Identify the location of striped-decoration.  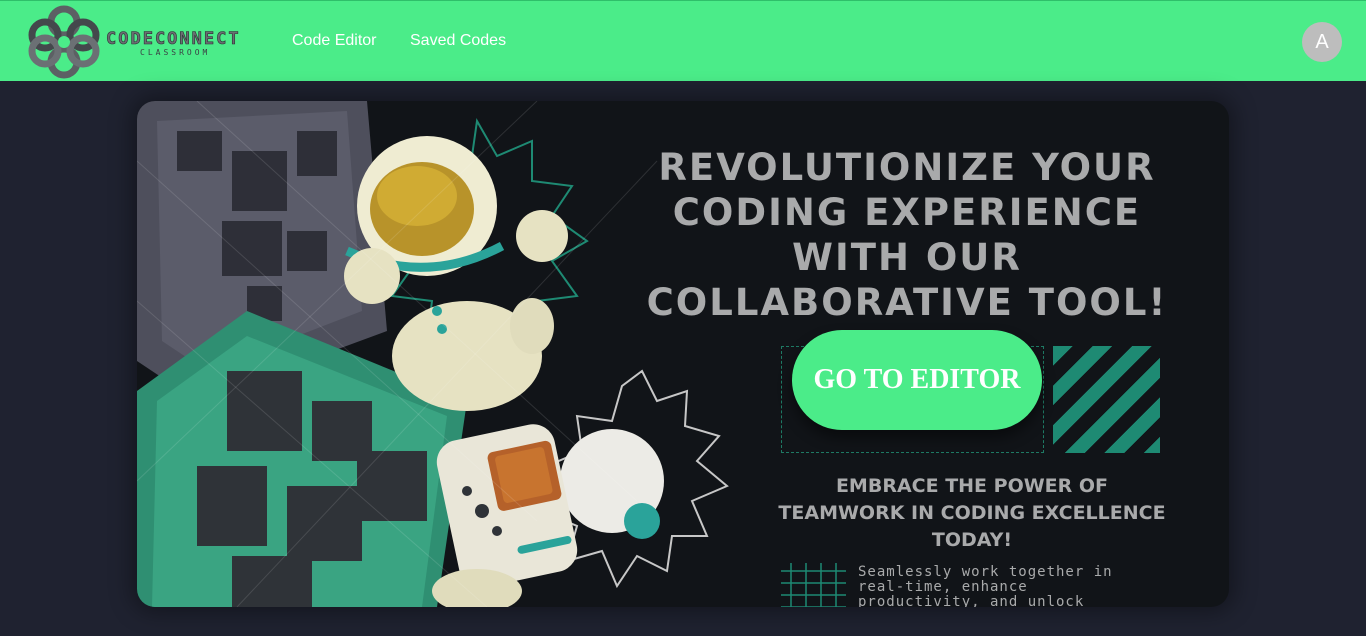
(1106, 399).